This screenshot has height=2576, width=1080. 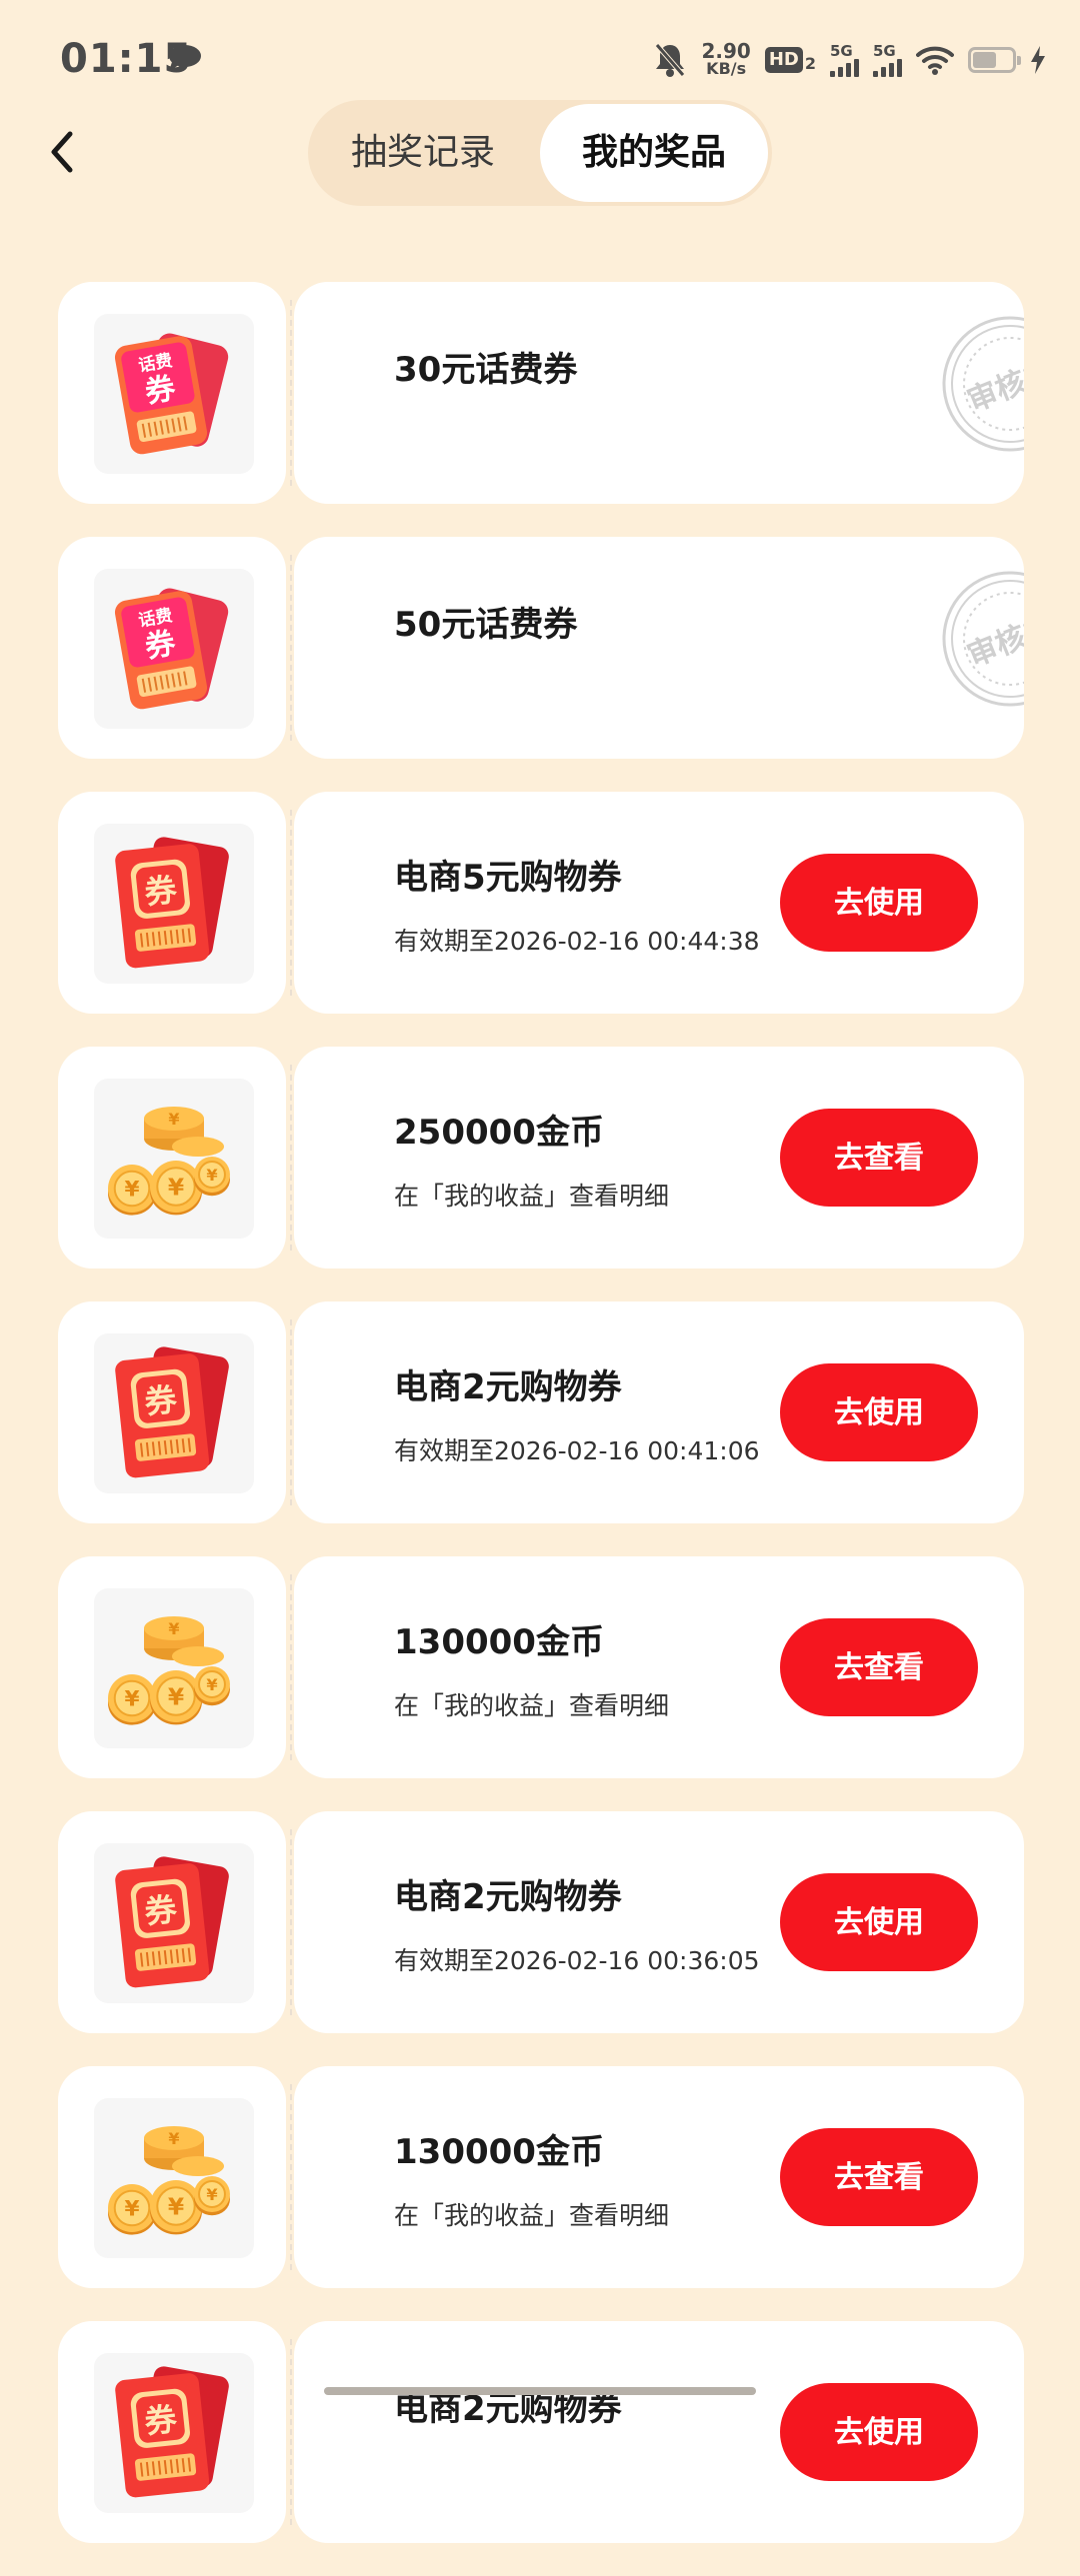 I want to click on mute-bell-icon, so click(x=670, y=60).